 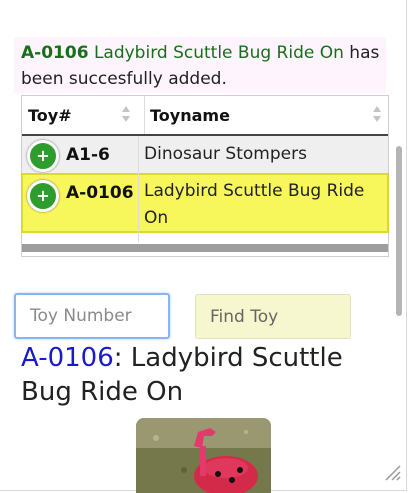 What do you see at coordinates (399, 231) in the screenshot?
I see `scrollbar-thumb` at bounding box center [399, 231].